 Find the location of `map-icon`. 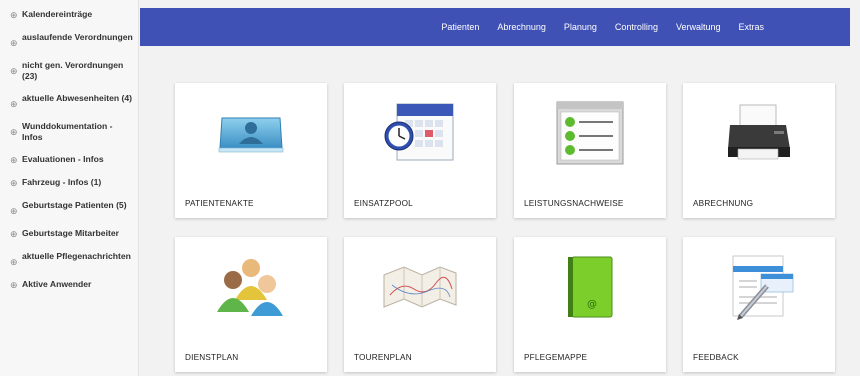

map-icon is located at coordinates (420, 287).